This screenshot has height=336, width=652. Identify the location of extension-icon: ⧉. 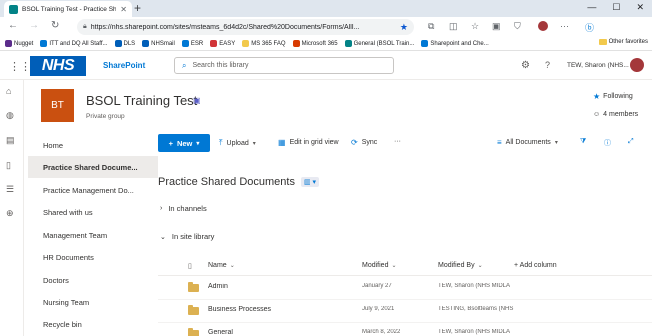
(431, 26).